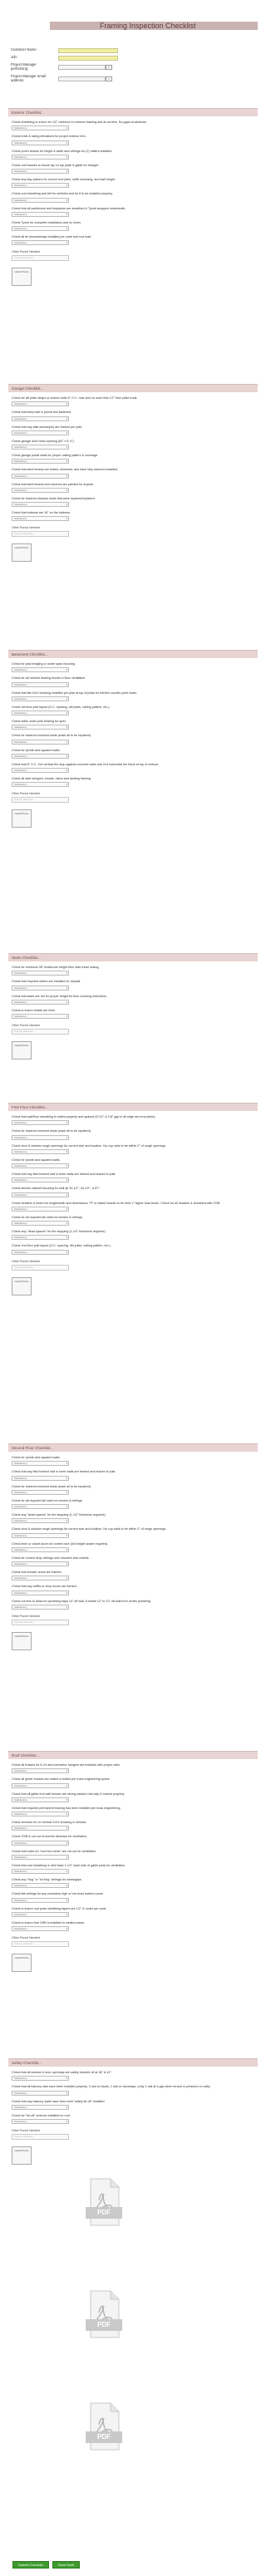 Image resolution: width=266 pixels, height=2576 pixels. What do you see at coordinates (109, 67) in the screenshot?
I see `pm-performing-dropdown-icon: ▾` at bounding box center [109, 67].